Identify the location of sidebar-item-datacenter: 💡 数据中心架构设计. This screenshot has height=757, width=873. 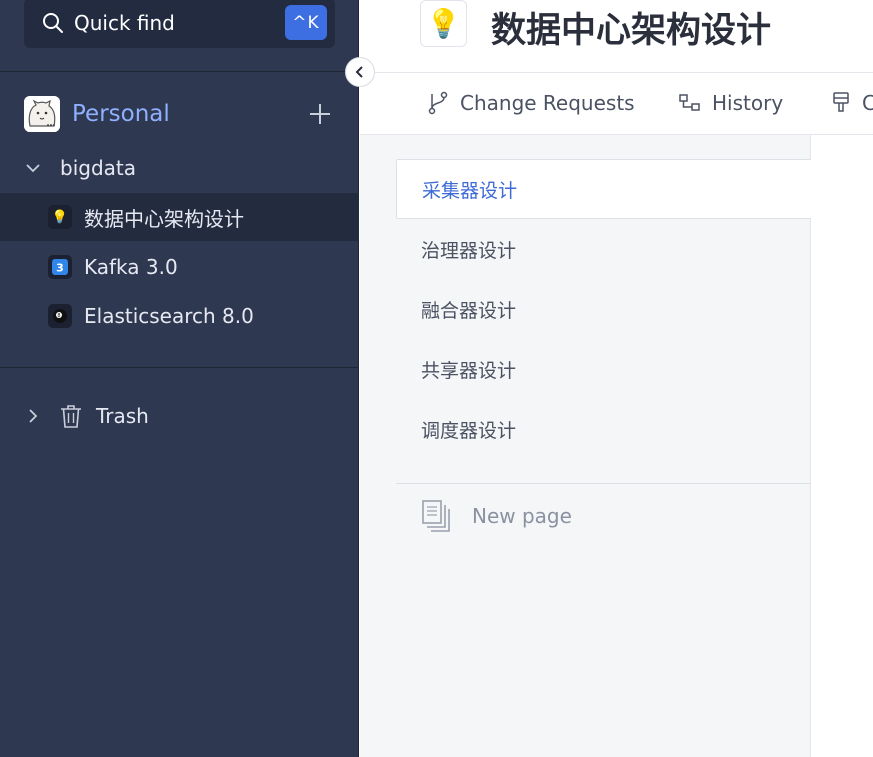
(179, 217).